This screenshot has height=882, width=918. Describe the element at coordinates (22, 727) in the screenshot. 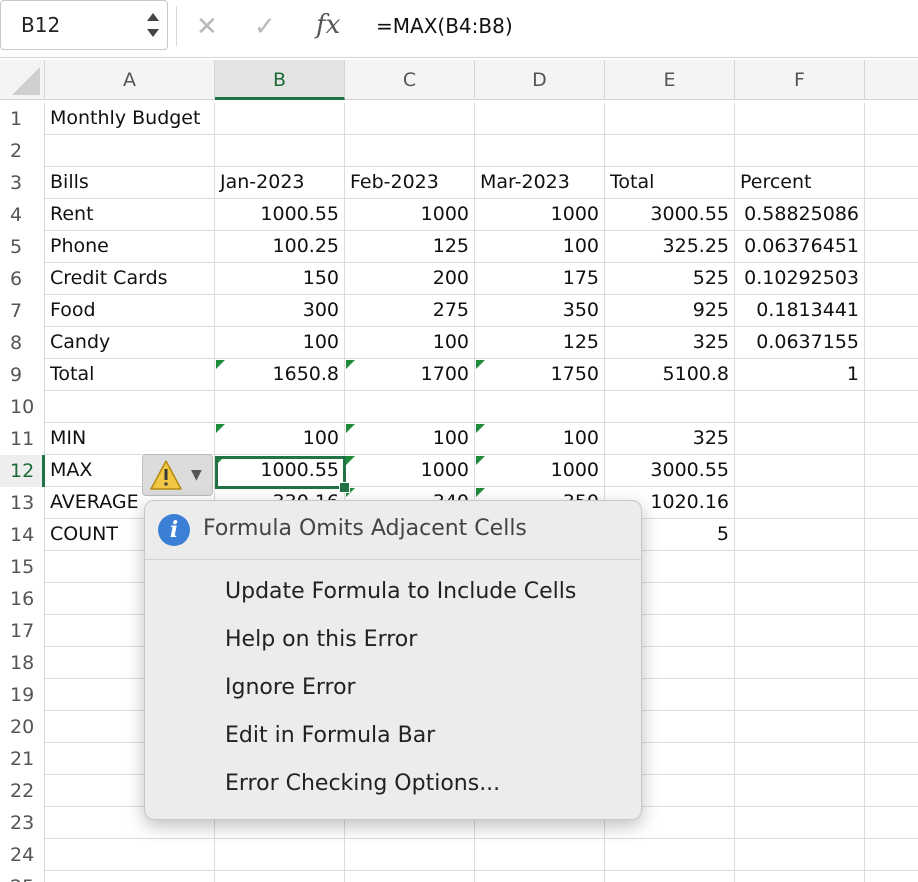

I see `row-header-20: 20` at that location.